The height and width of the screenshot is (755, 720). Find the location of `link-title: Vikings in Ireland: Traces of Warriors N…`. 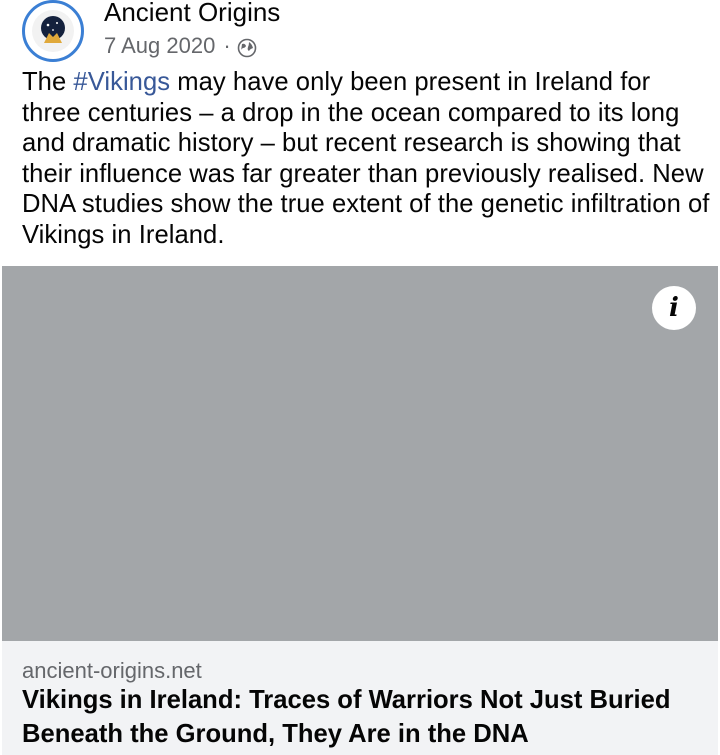

link-title: Vikings in Ireland: Traces of Warriors N… is located at coordinates (362, 717).